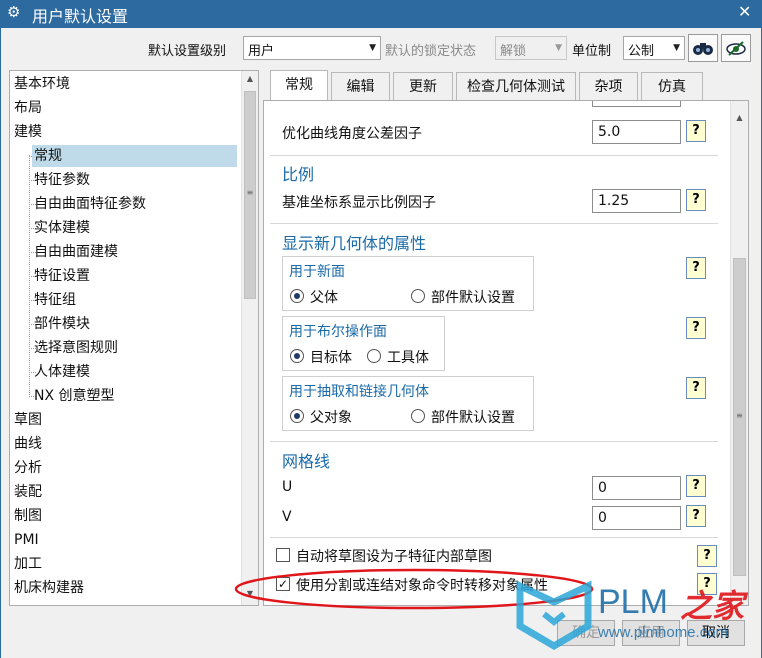 The width and height of the screenshot is (762, 658). I want to click on u-input: 0, so click(636, 488).